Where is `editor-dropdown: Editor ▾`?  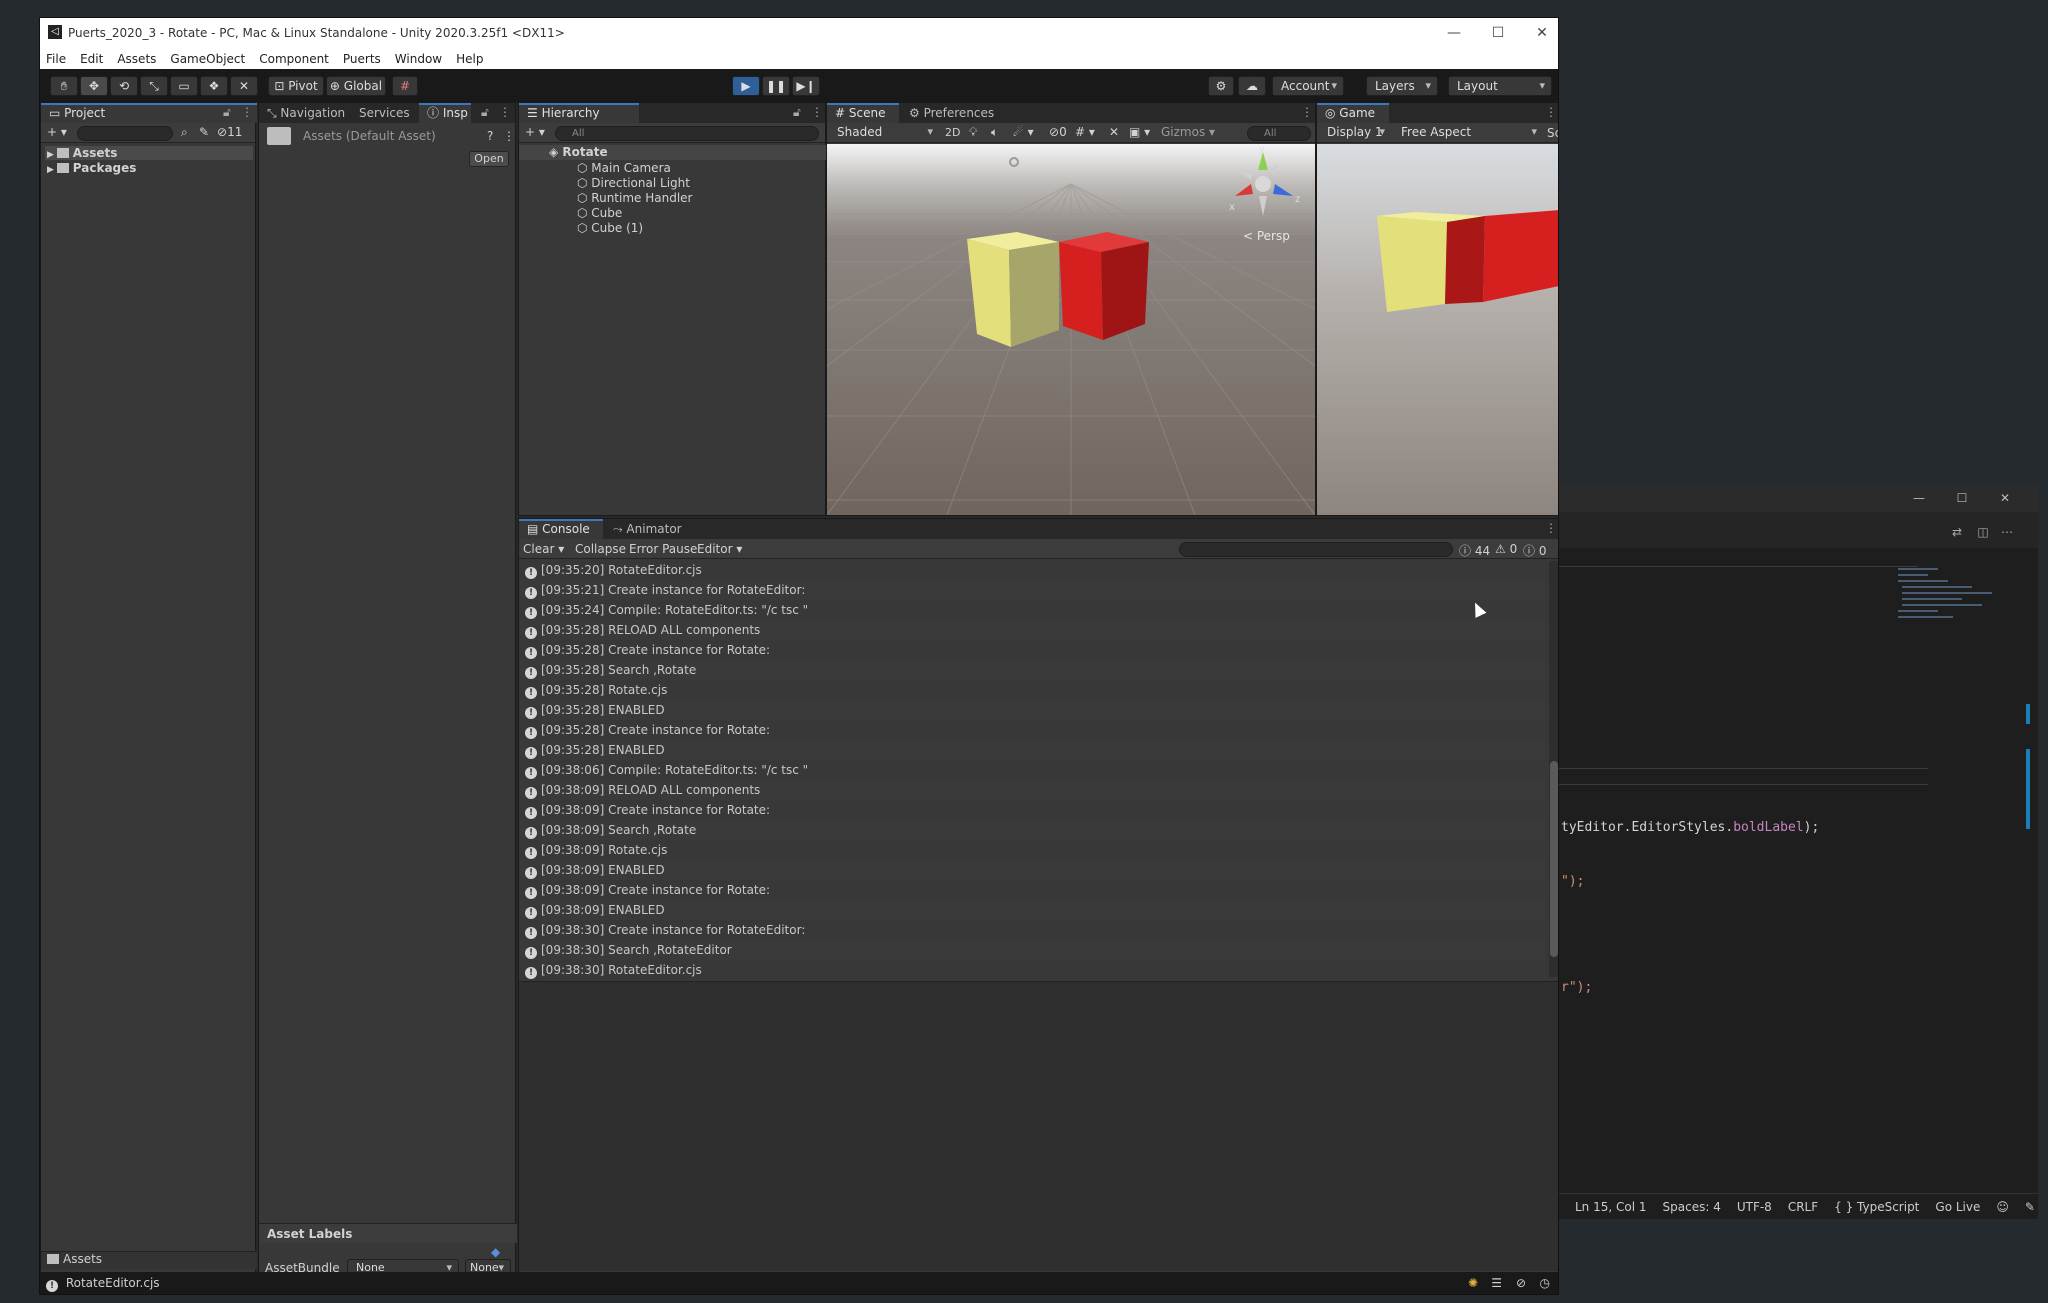
editor-dropdown: Editor ▾ is located at coordinates (719, 549).